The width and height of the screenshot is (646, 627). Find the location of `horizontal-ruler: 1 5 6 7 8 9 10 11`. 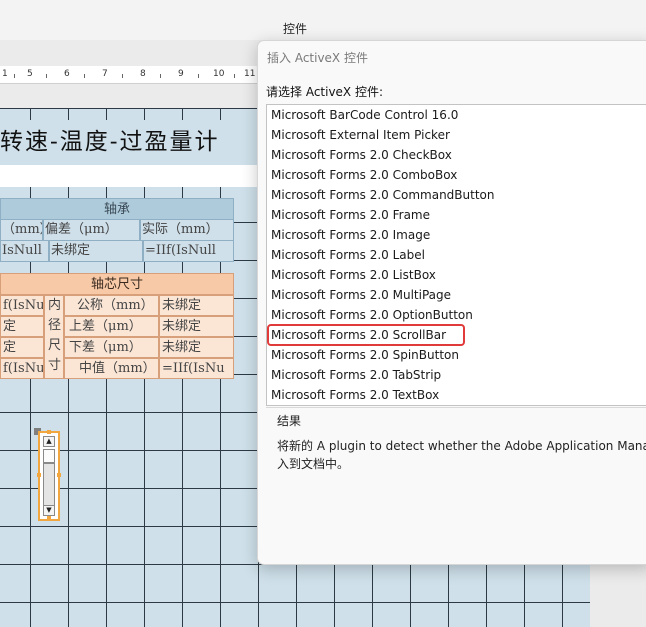

horizontal-ruler: 1 5 6 7 8 9 10 11 is located at coordinates (129, 75).